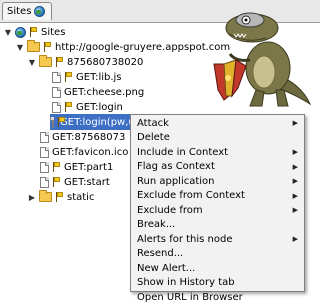  What do you see at coordinates (143, 47) in the screenshot?
I see `tree-node-label: http://google-gruyere.appspot.com` at bounding box center [143, 47].